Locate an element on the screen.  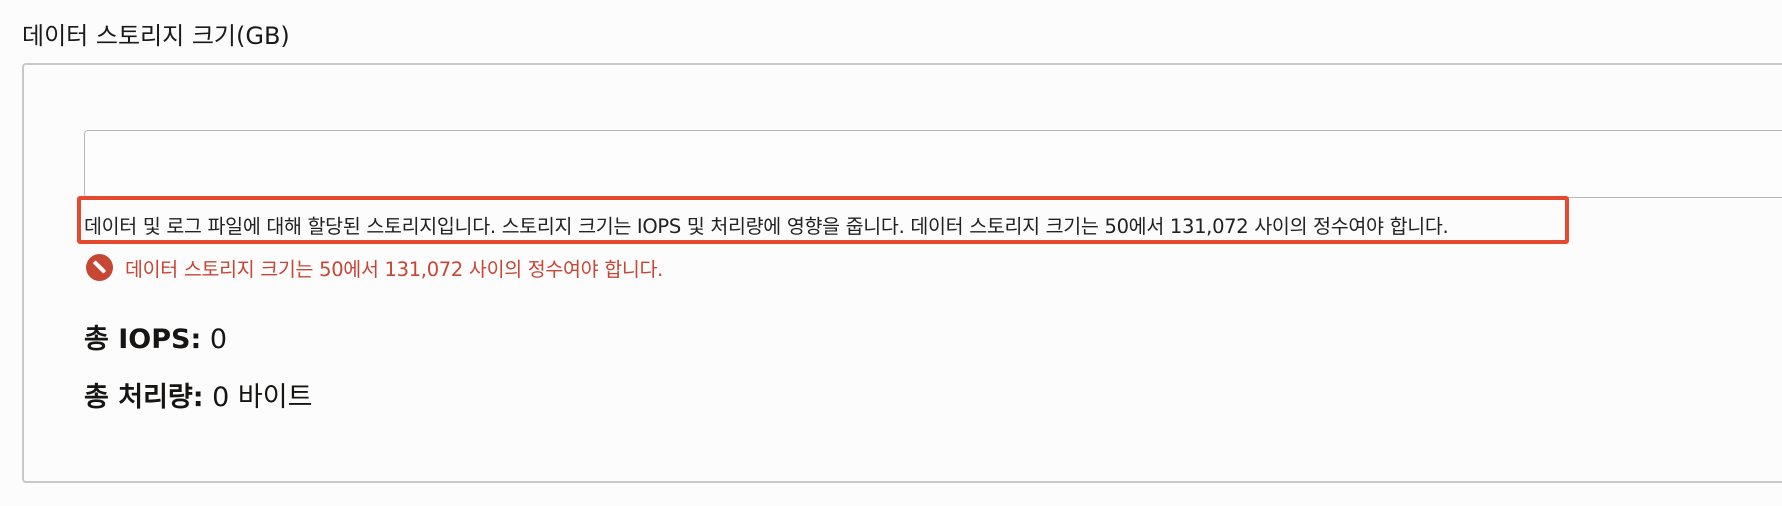
error-icon is located at coordinates (99, 267).